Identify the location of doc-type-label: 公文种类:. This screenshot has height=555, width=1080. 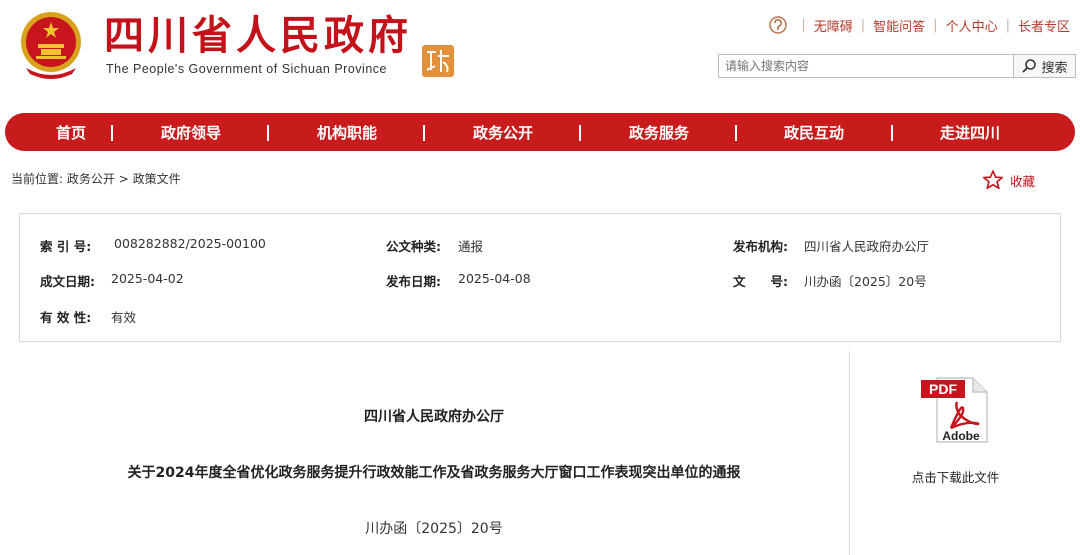
(413, 246).